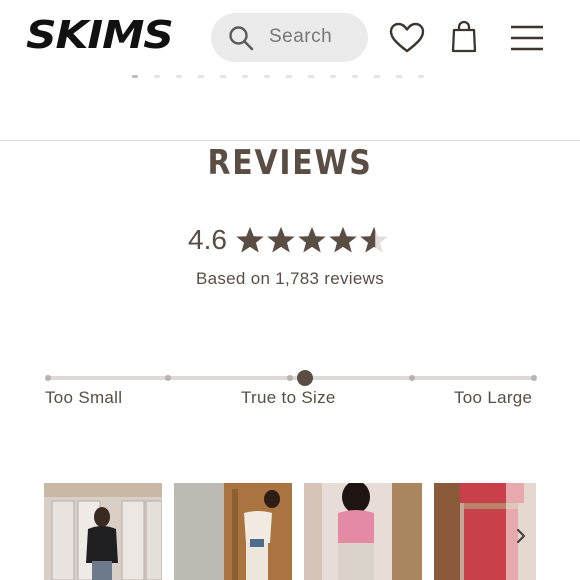  Describe the element at coordinates (521, 536) in the screenshot. I see `chevron-right-icon` at that location.